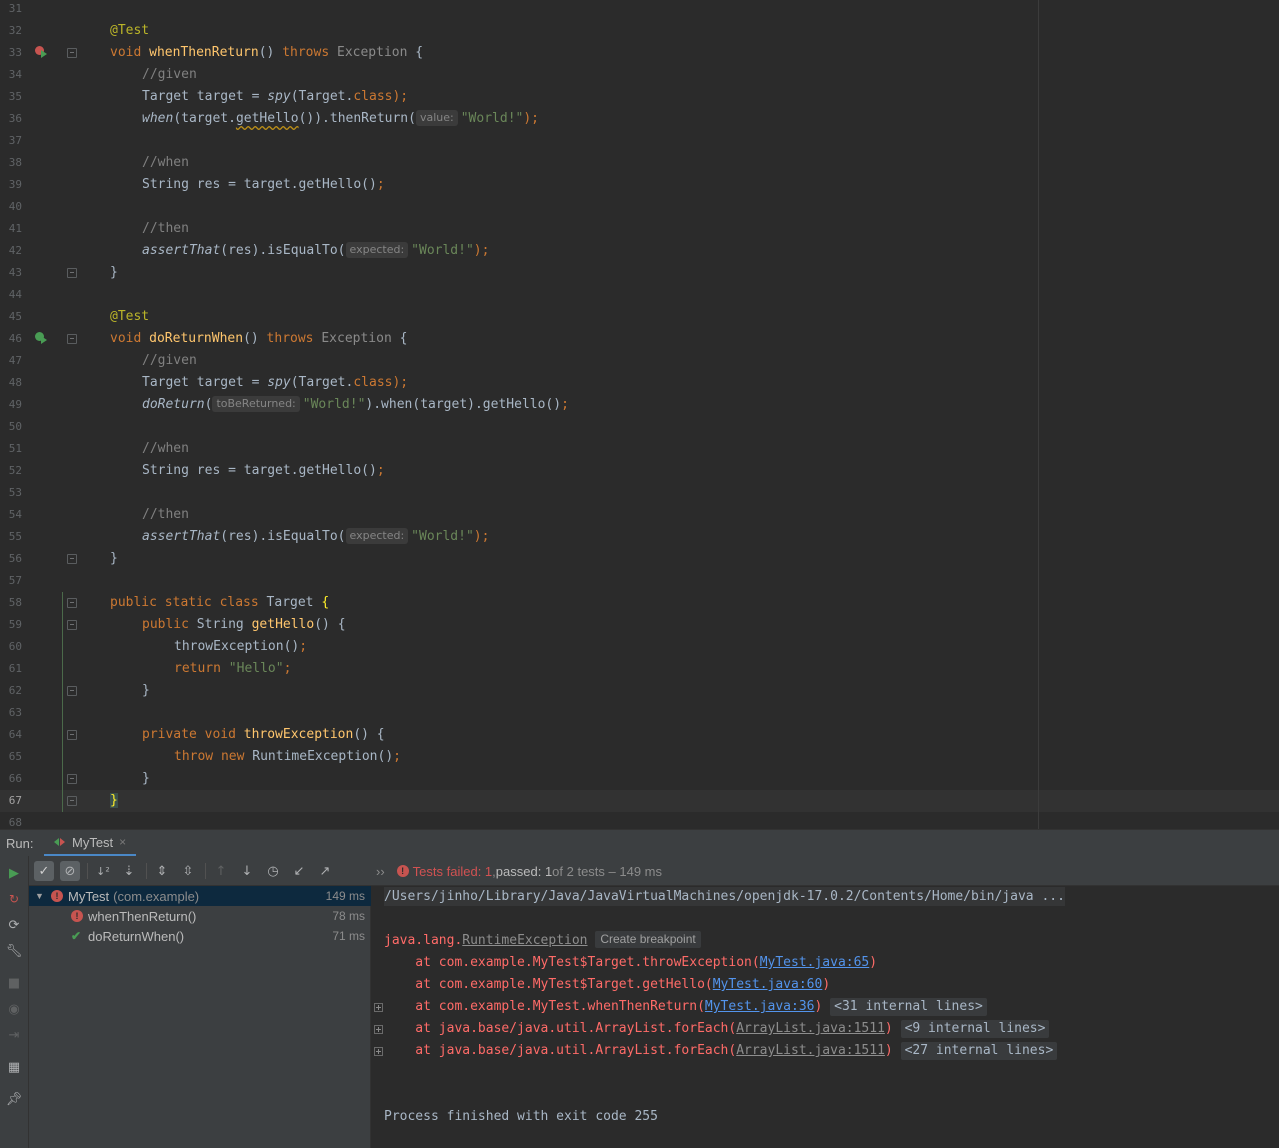  I want to click on code-line-52: String res = target.getHello();, so click(263, 471).